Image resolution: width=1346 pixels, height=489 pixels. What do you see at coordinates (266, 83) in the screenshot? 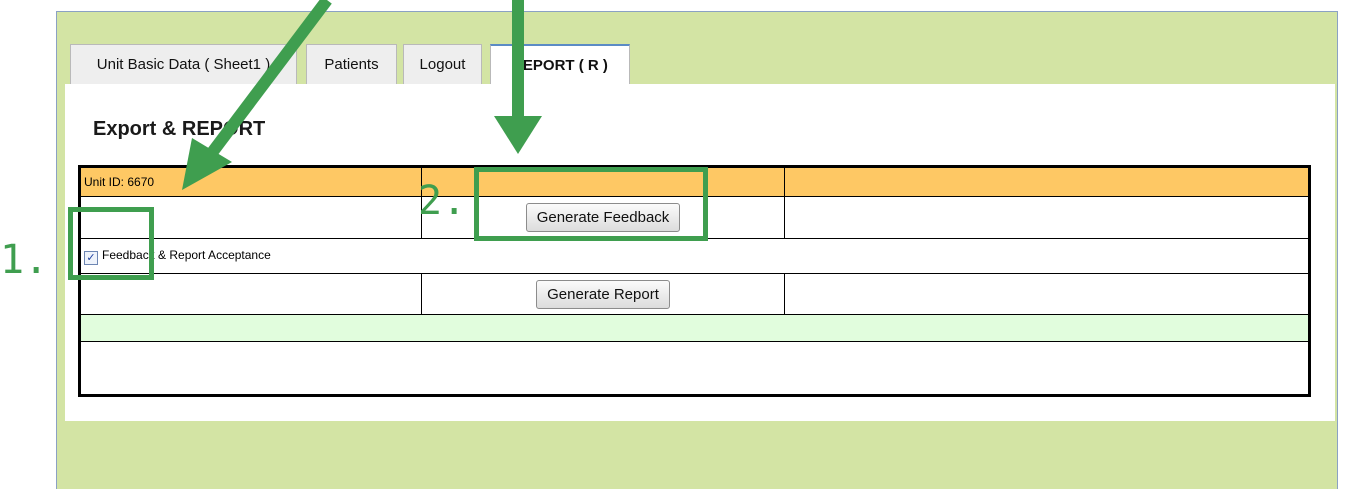
I see `arrow-1-shaft` at bounding box center [266, 83].